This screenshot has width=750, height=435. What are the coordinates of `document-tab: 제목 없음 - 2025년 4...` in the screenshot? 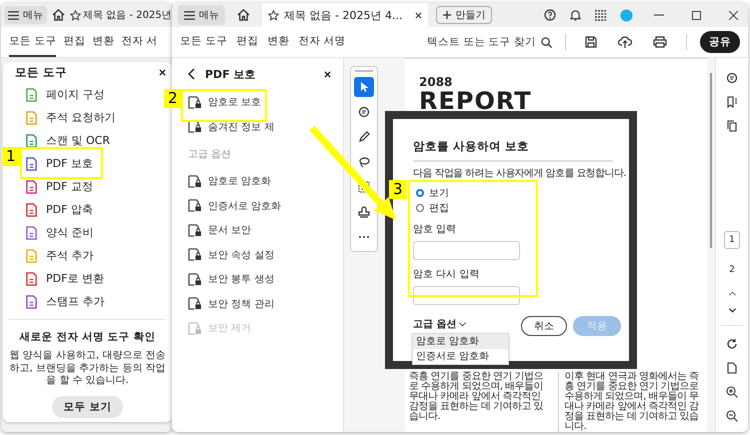 It's located at (345, 15).